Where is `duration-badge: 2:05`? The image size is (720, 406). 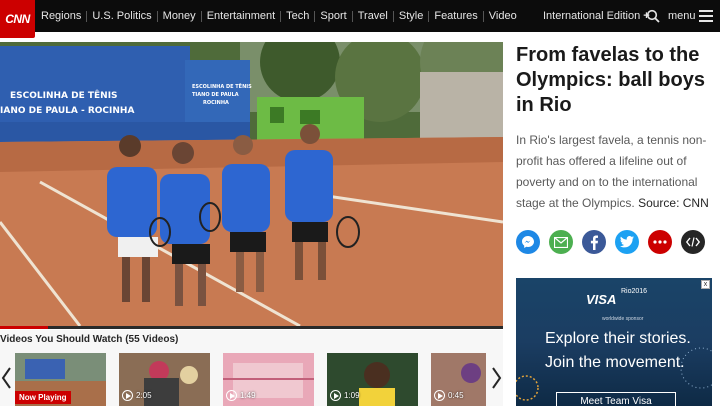
duration-badge: 2:05 is located at coordinates (137, 395).